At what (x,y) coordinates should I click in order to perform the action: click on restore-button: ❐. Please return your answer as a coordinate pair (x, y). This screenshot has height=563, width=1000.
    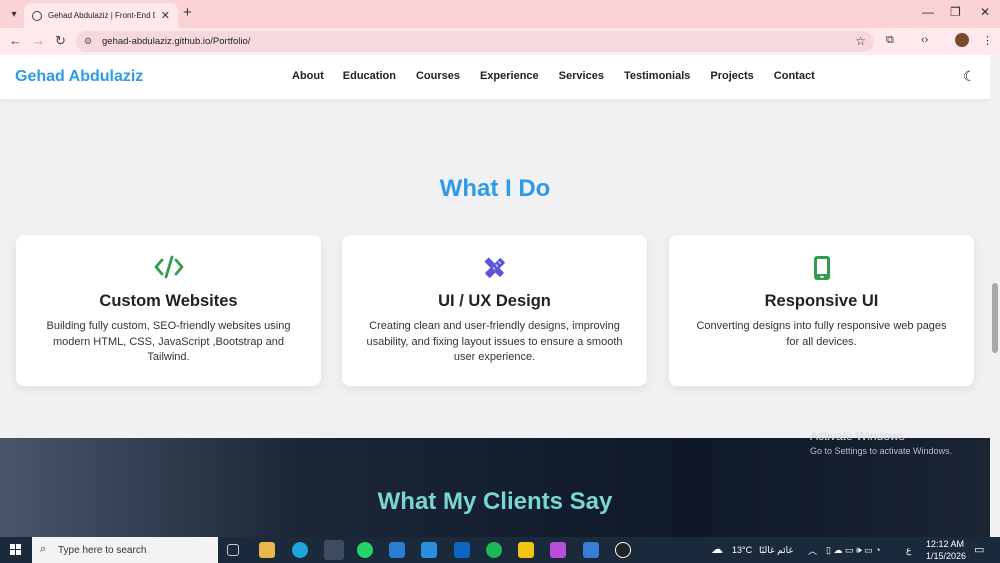
    Looking at the image, I should click on (955, 12).